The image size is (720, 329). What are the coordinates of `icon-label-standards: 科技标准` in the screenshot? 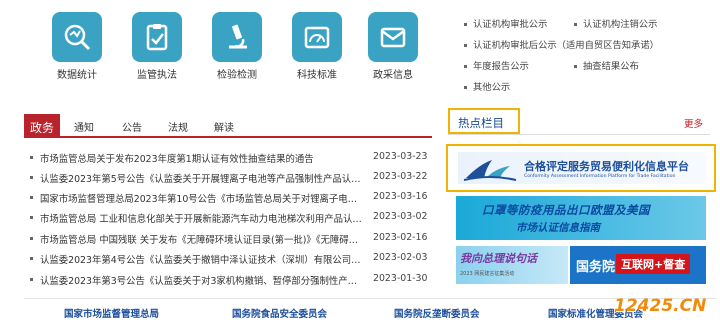 It's located at (317, 73).